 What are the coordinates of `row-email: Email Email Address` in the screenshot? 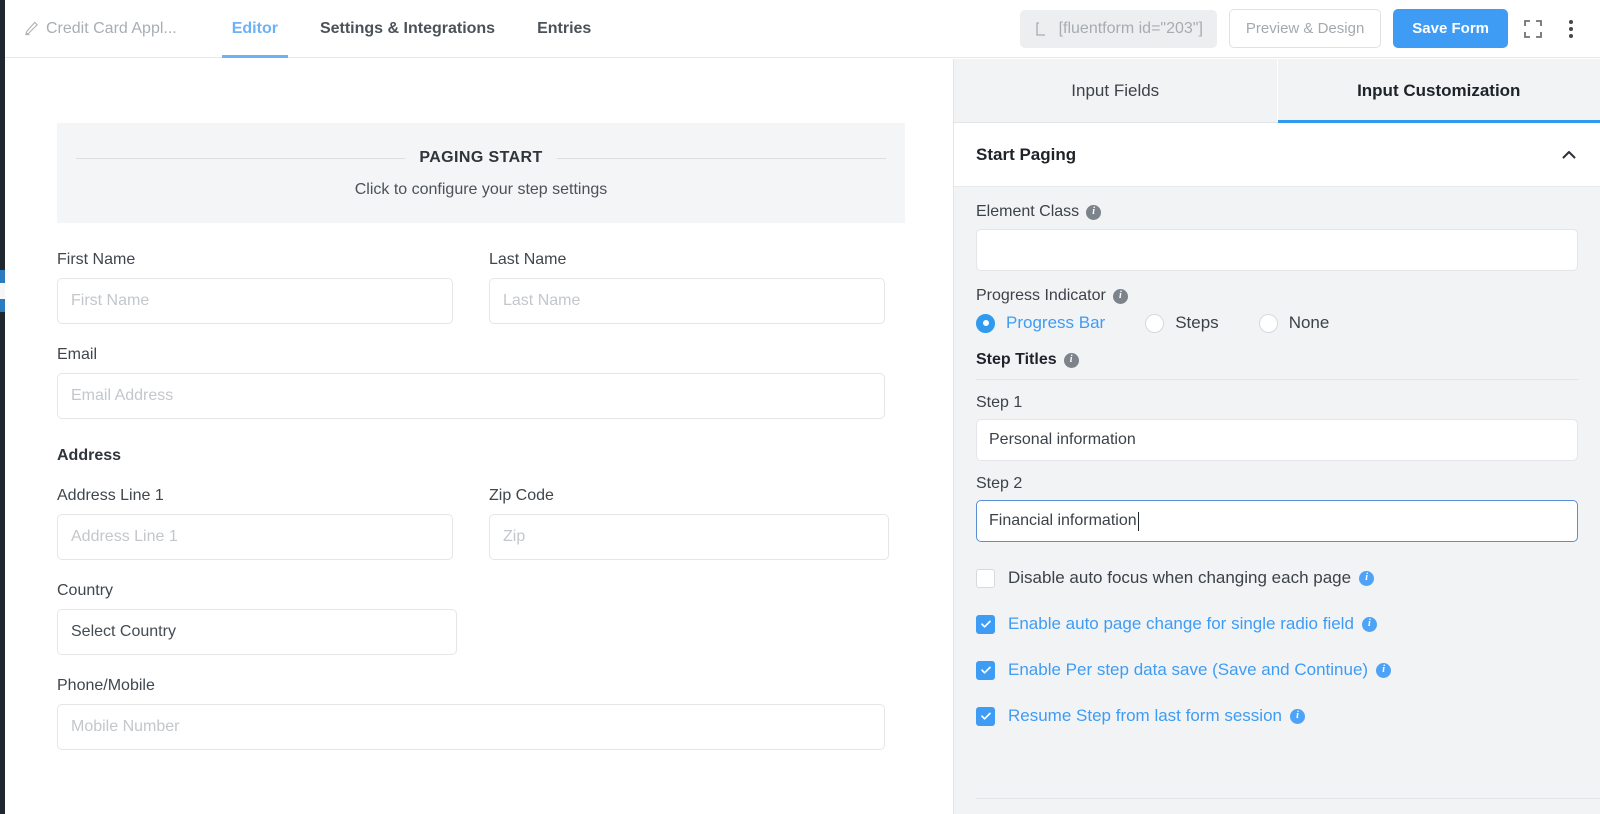 It's located at (481, 382).